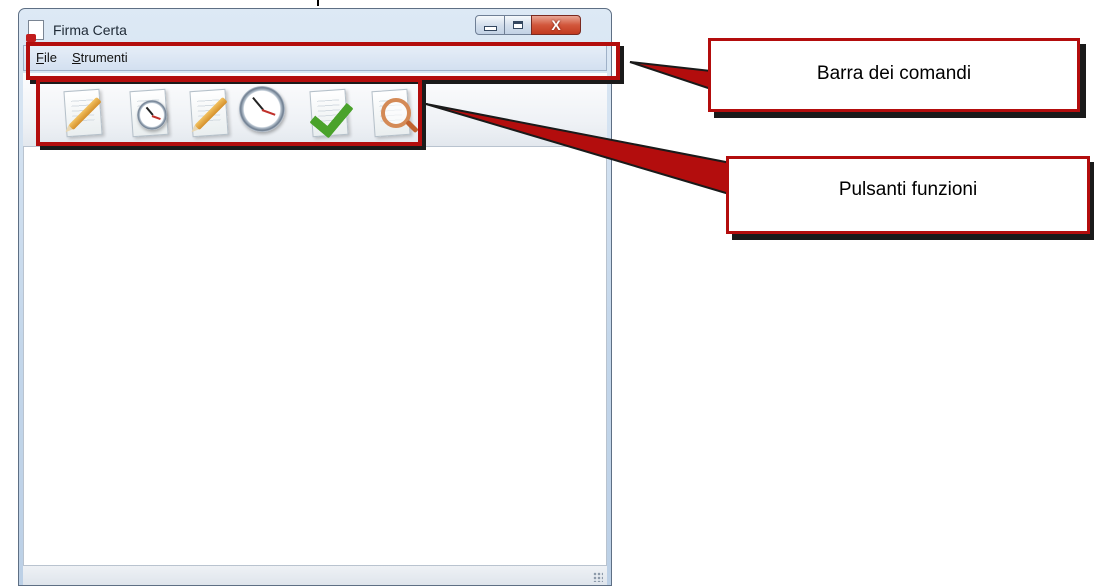 Image resolution: width=1094 pixels, height=586 pixels. I want to click on callout-function-buttons: Pulsanti funzioni, so click(908, 195).